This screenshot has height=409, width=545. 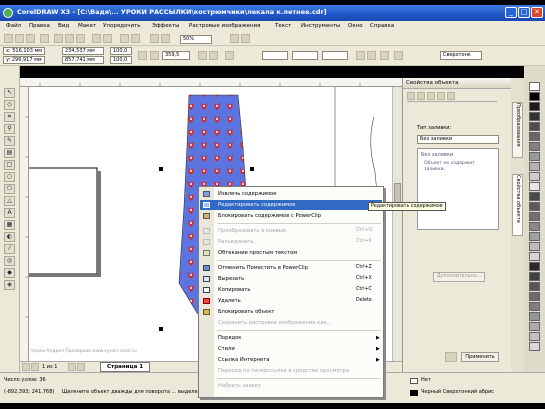 What do you see at coordinates (382, 26) in the screenshot?
I see `menu-help: Справка` at bounding box center [382, 26].